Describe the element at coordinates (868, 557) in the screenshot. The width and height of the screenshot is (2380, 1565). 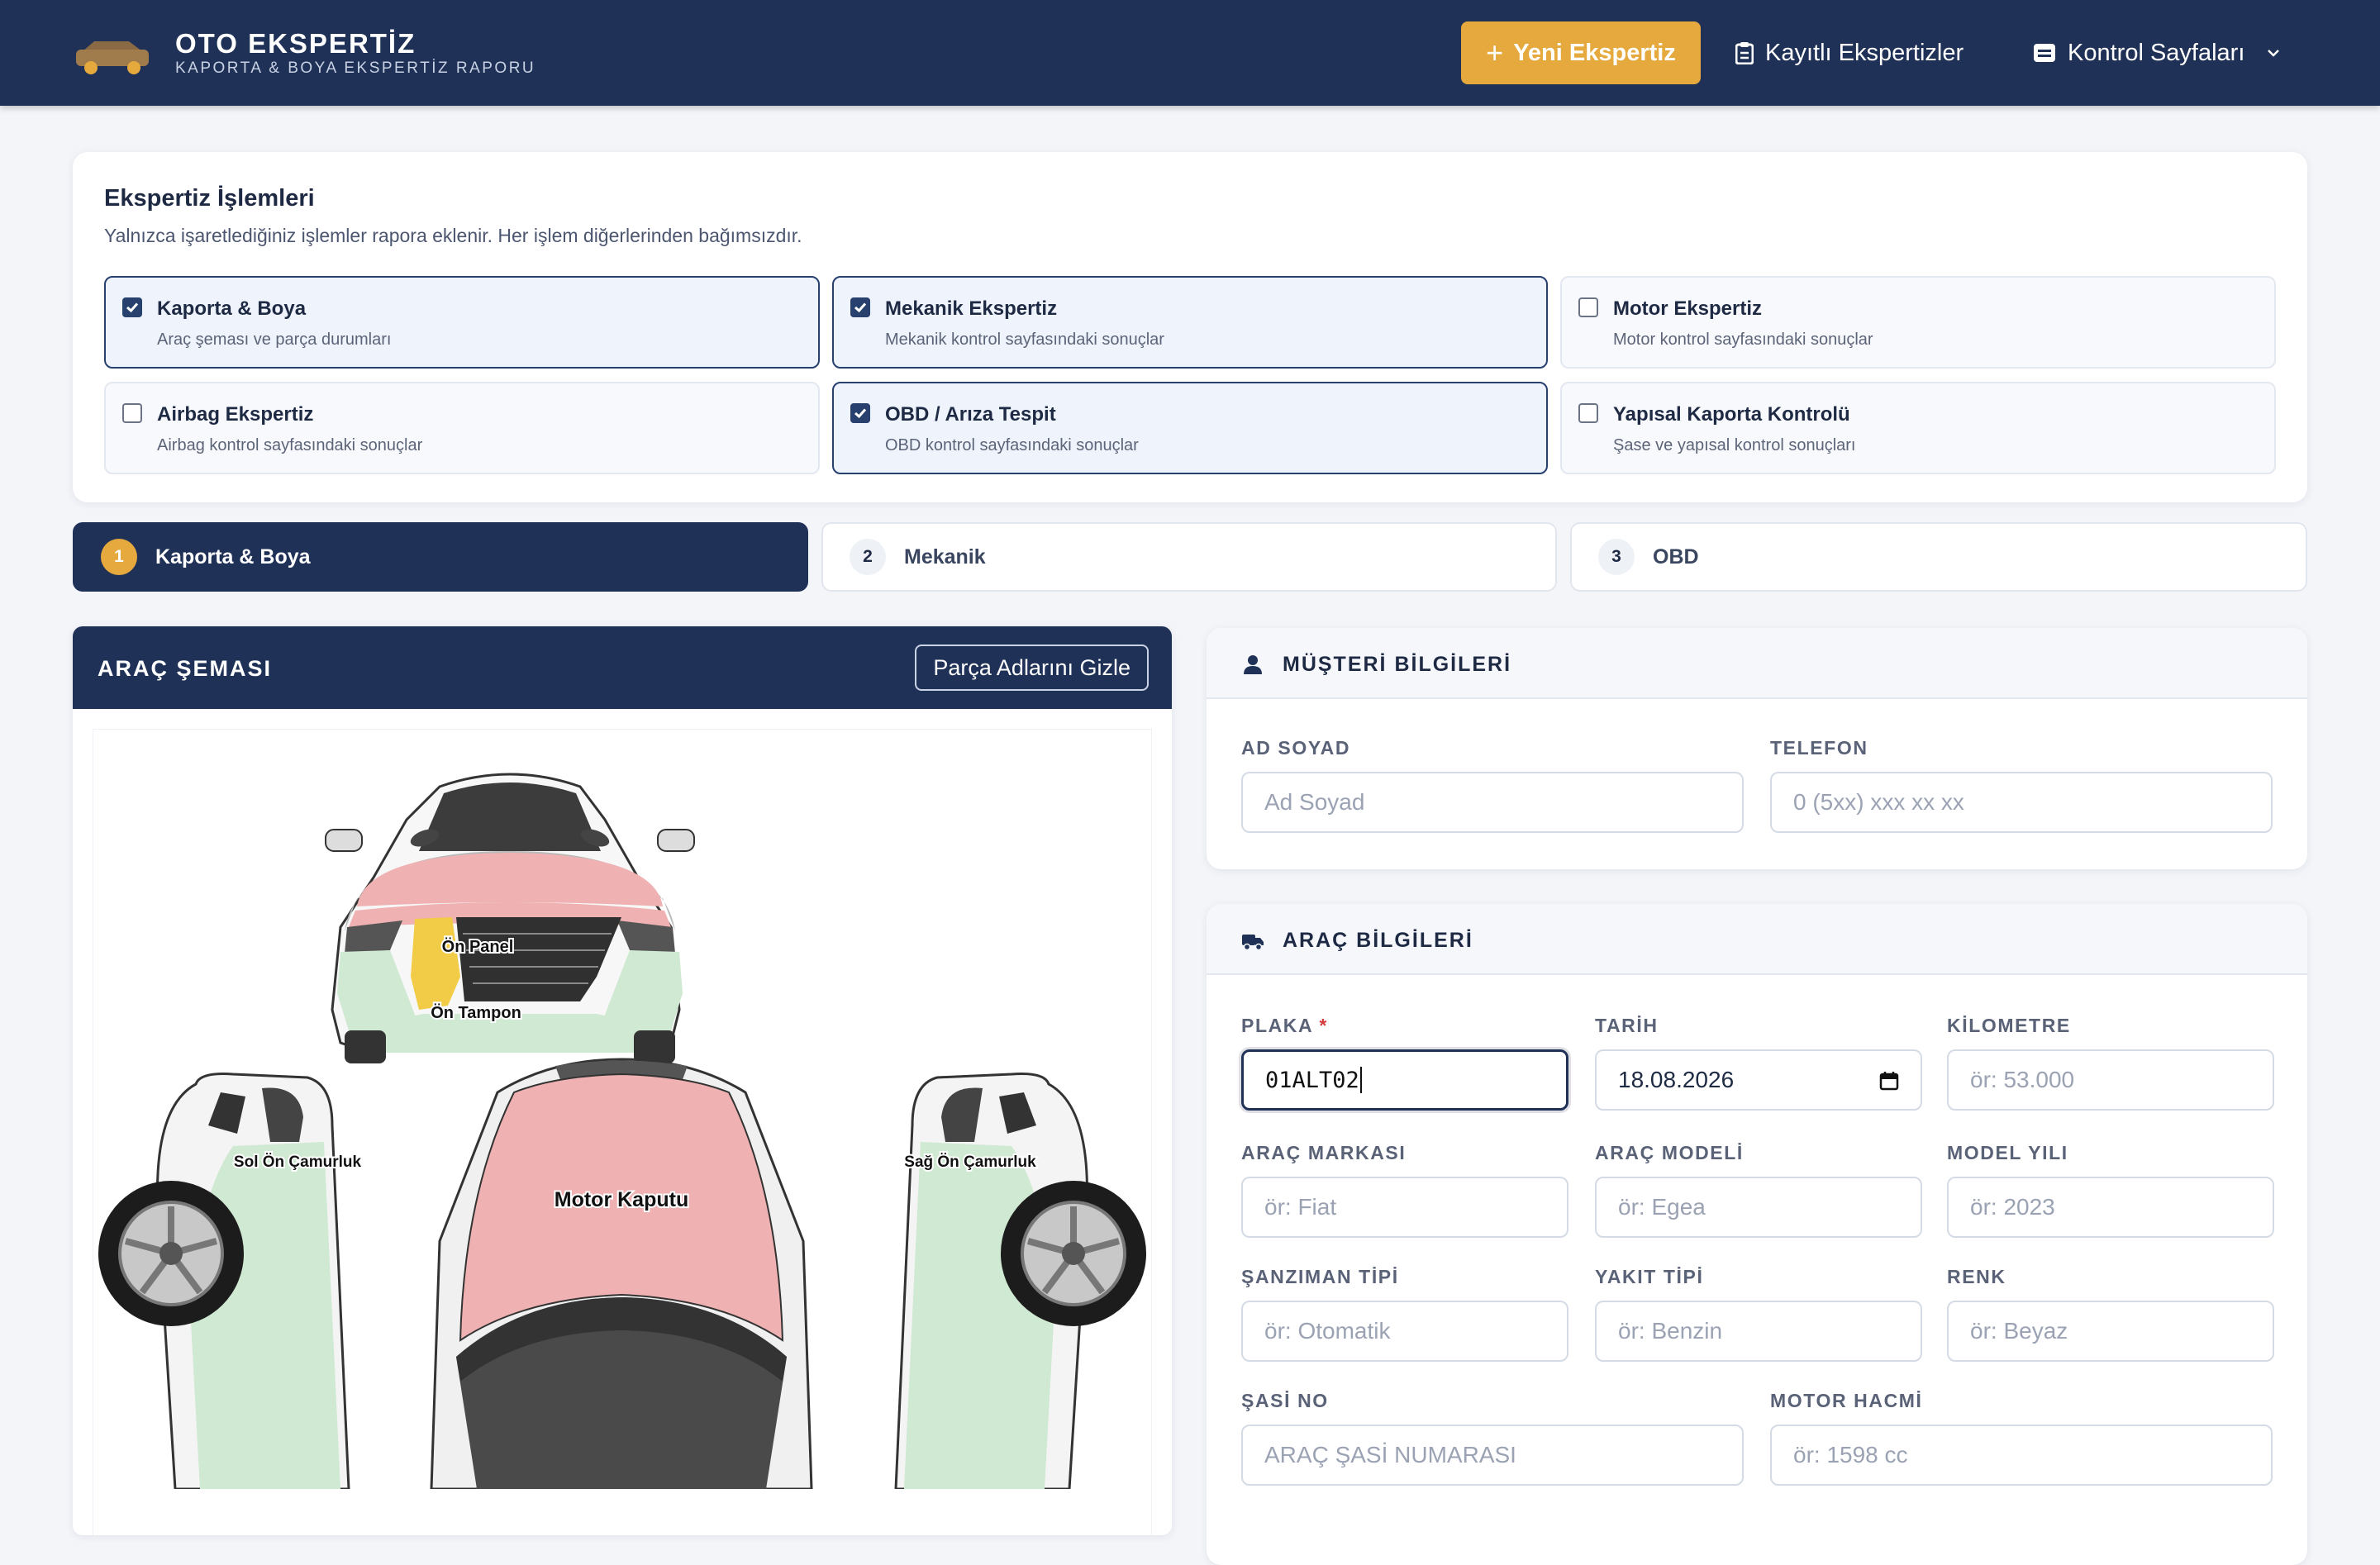
I see `tab-number: 2` at that location.